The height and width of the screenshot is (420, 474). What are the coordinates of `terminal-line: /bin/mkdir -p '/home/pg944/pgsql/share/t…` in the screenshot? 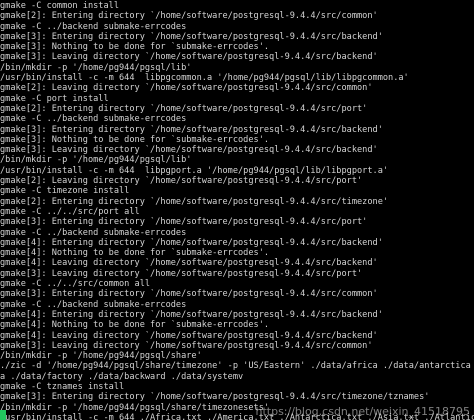 It's located at (135, 407).